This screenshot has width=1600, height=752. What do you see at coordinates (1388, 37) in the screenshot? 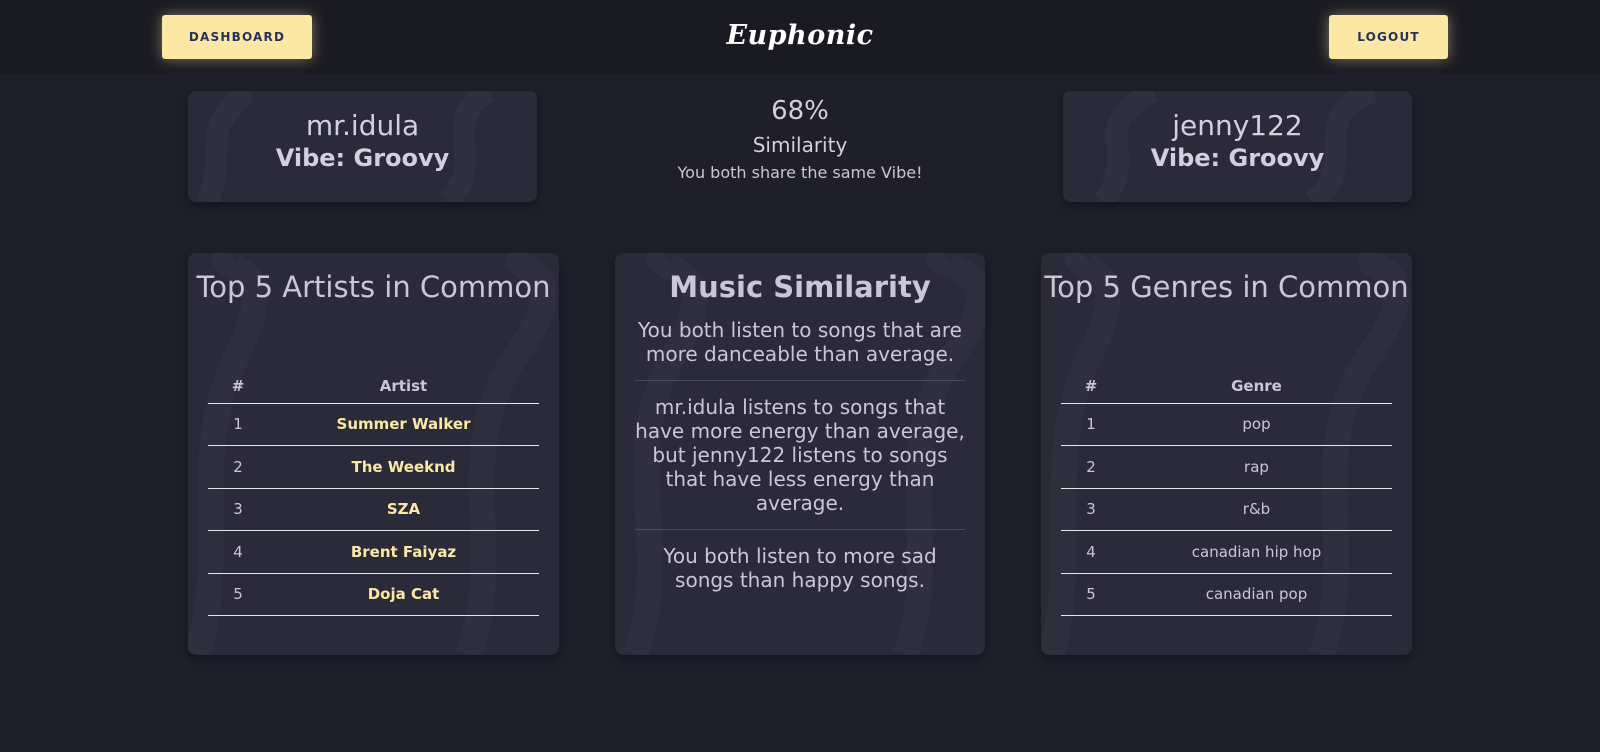
I see `logout-button: LOGOUT` at bounding box center [1388, 37].